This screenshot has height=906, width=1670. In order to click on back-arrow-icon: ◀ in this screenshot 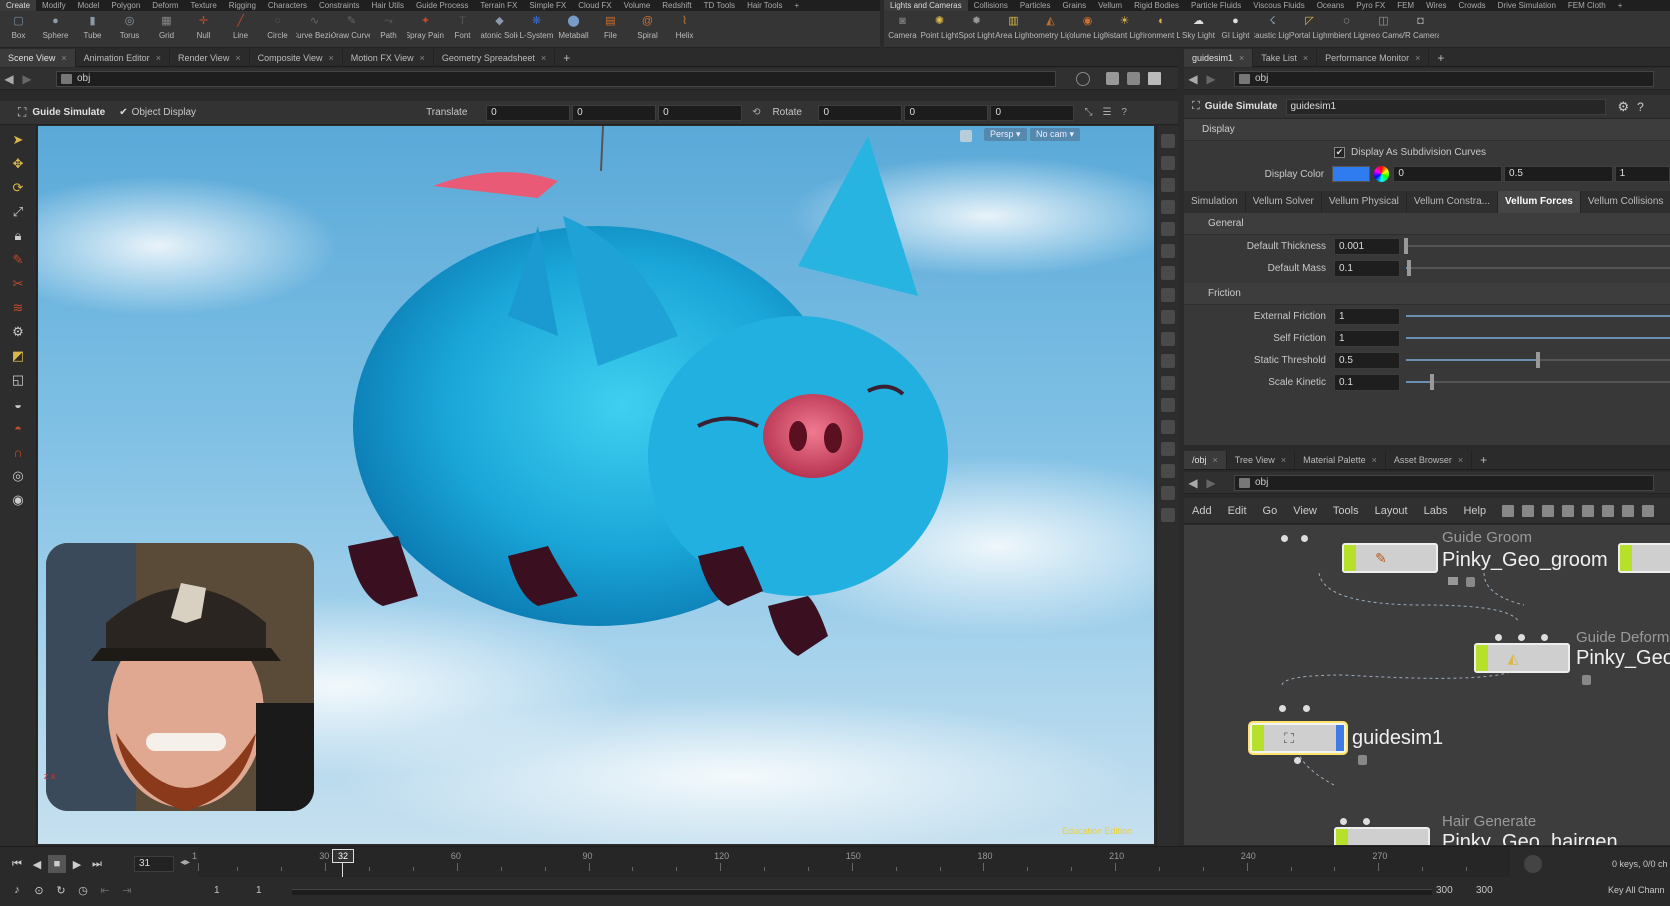, I will do `click(9, 79)`.